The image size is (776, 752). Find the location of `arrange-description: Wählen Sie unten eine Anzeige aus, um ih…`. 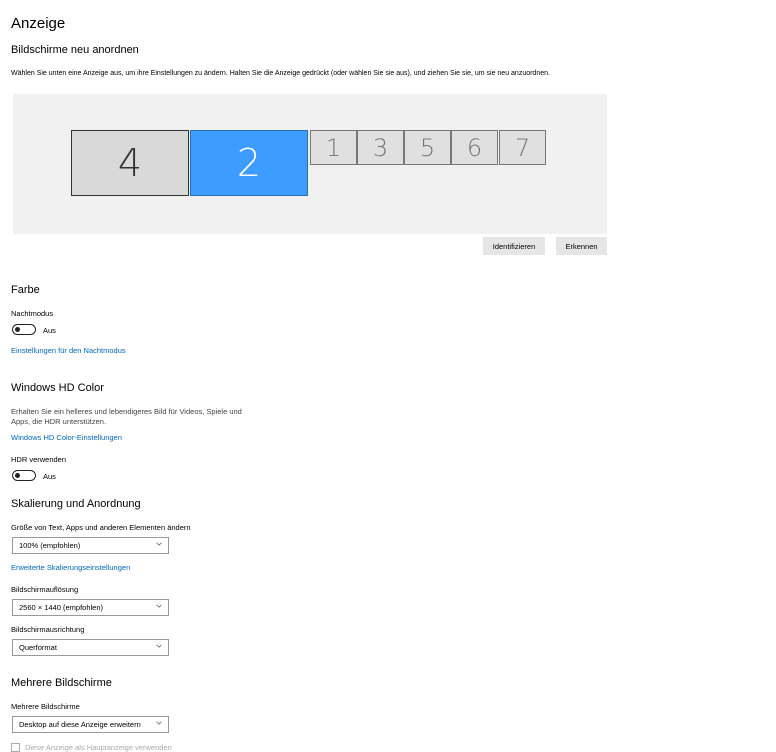

arrange-description: Wählen Sie unten eine Anzeige aus, um ih… is located at coordinates (280, 73).